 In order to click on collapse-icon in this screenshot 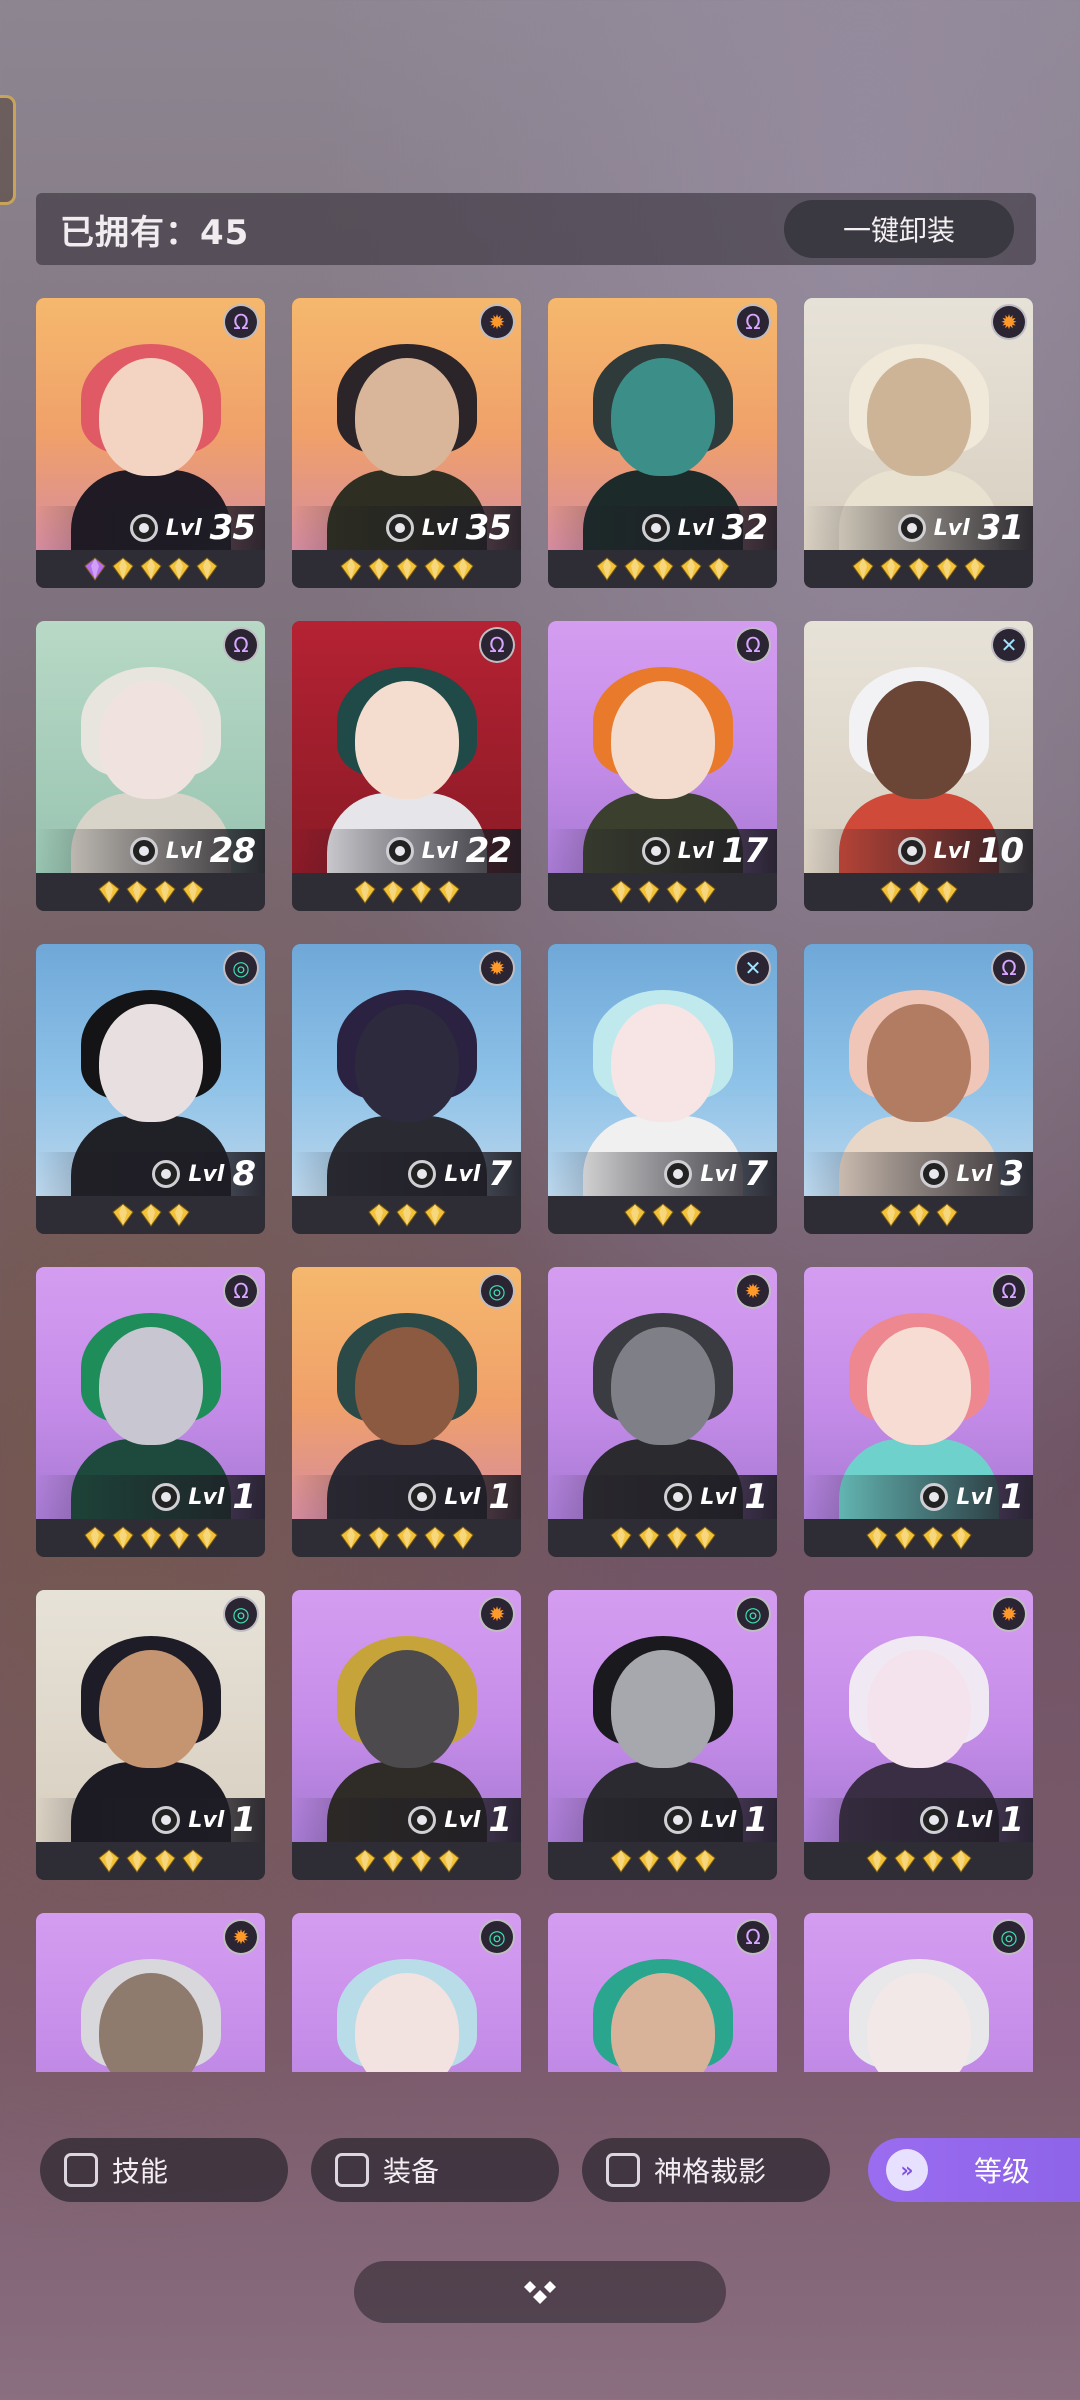, I will do `click(540, 2292)`.